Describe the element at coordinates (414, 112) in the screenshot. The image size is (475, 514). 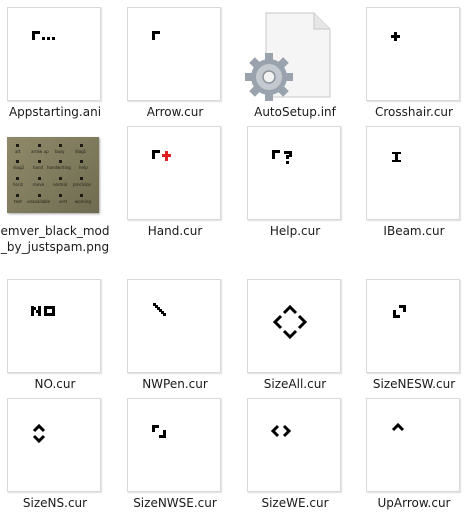
I see `file-name-label: Crosshair.cur` at that location.